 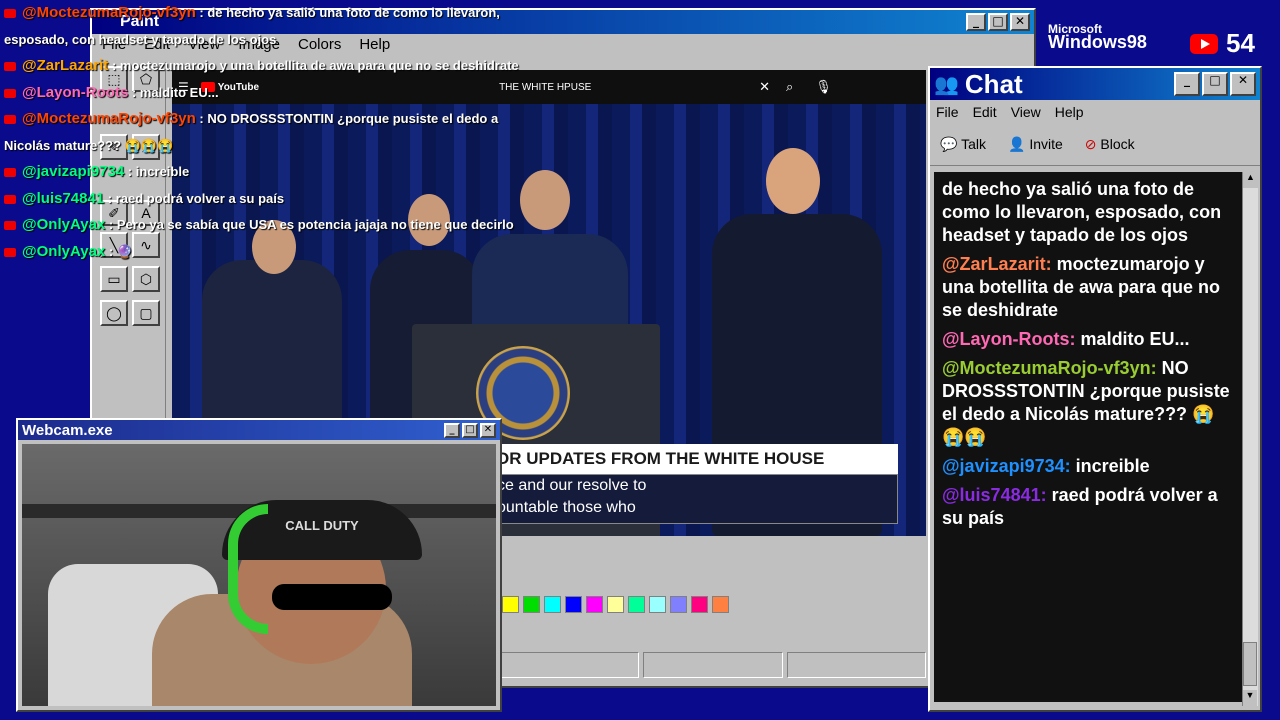 What do you see at coordinates (1020, 22) in the screenshot?
I see `close-button: ✕` at bounding box center [1020, 22].